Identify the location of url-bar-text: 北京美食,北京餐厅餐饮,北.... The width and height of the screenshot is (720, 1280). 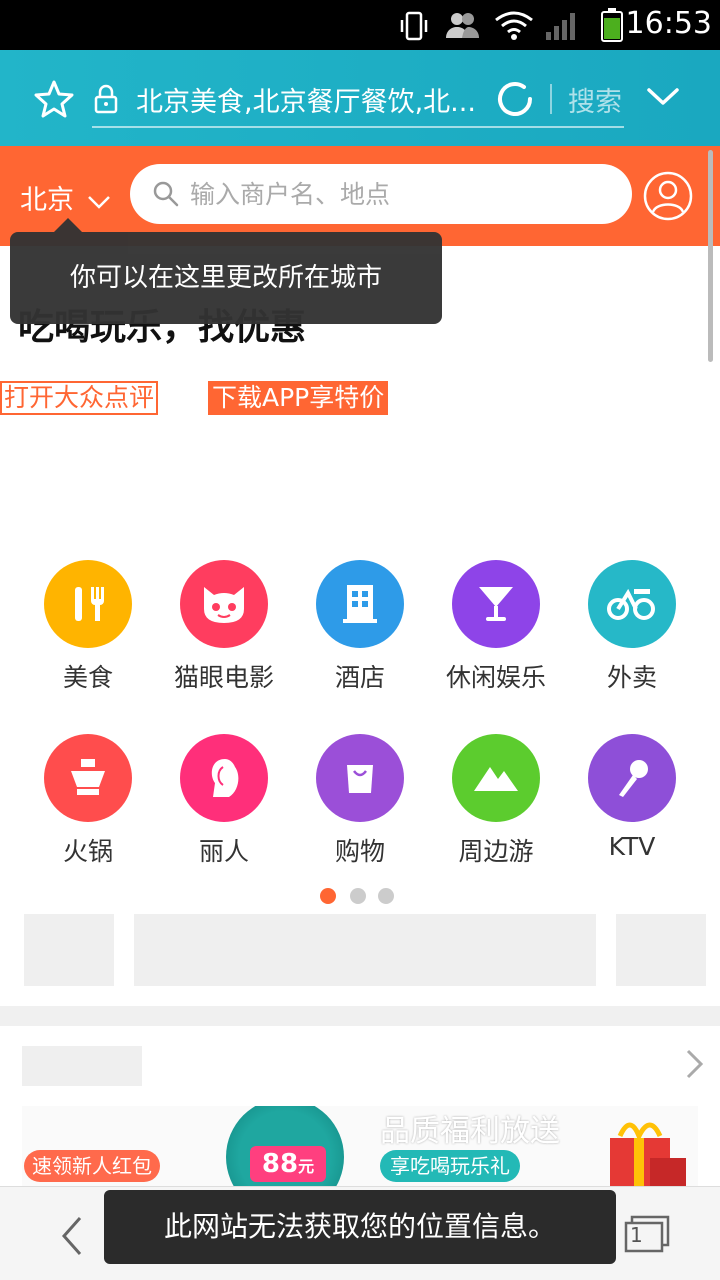
(306, 99).